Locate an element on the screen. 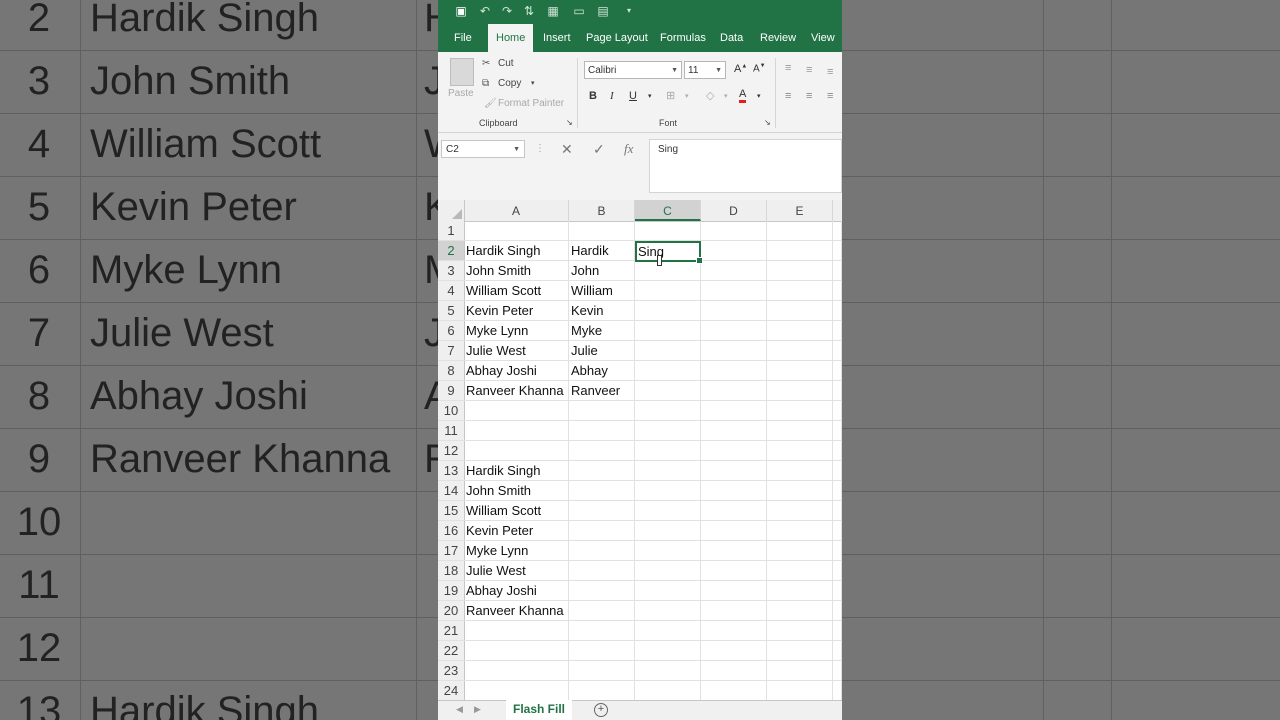  cut-button: Cut is located at coordinates (506, 63).